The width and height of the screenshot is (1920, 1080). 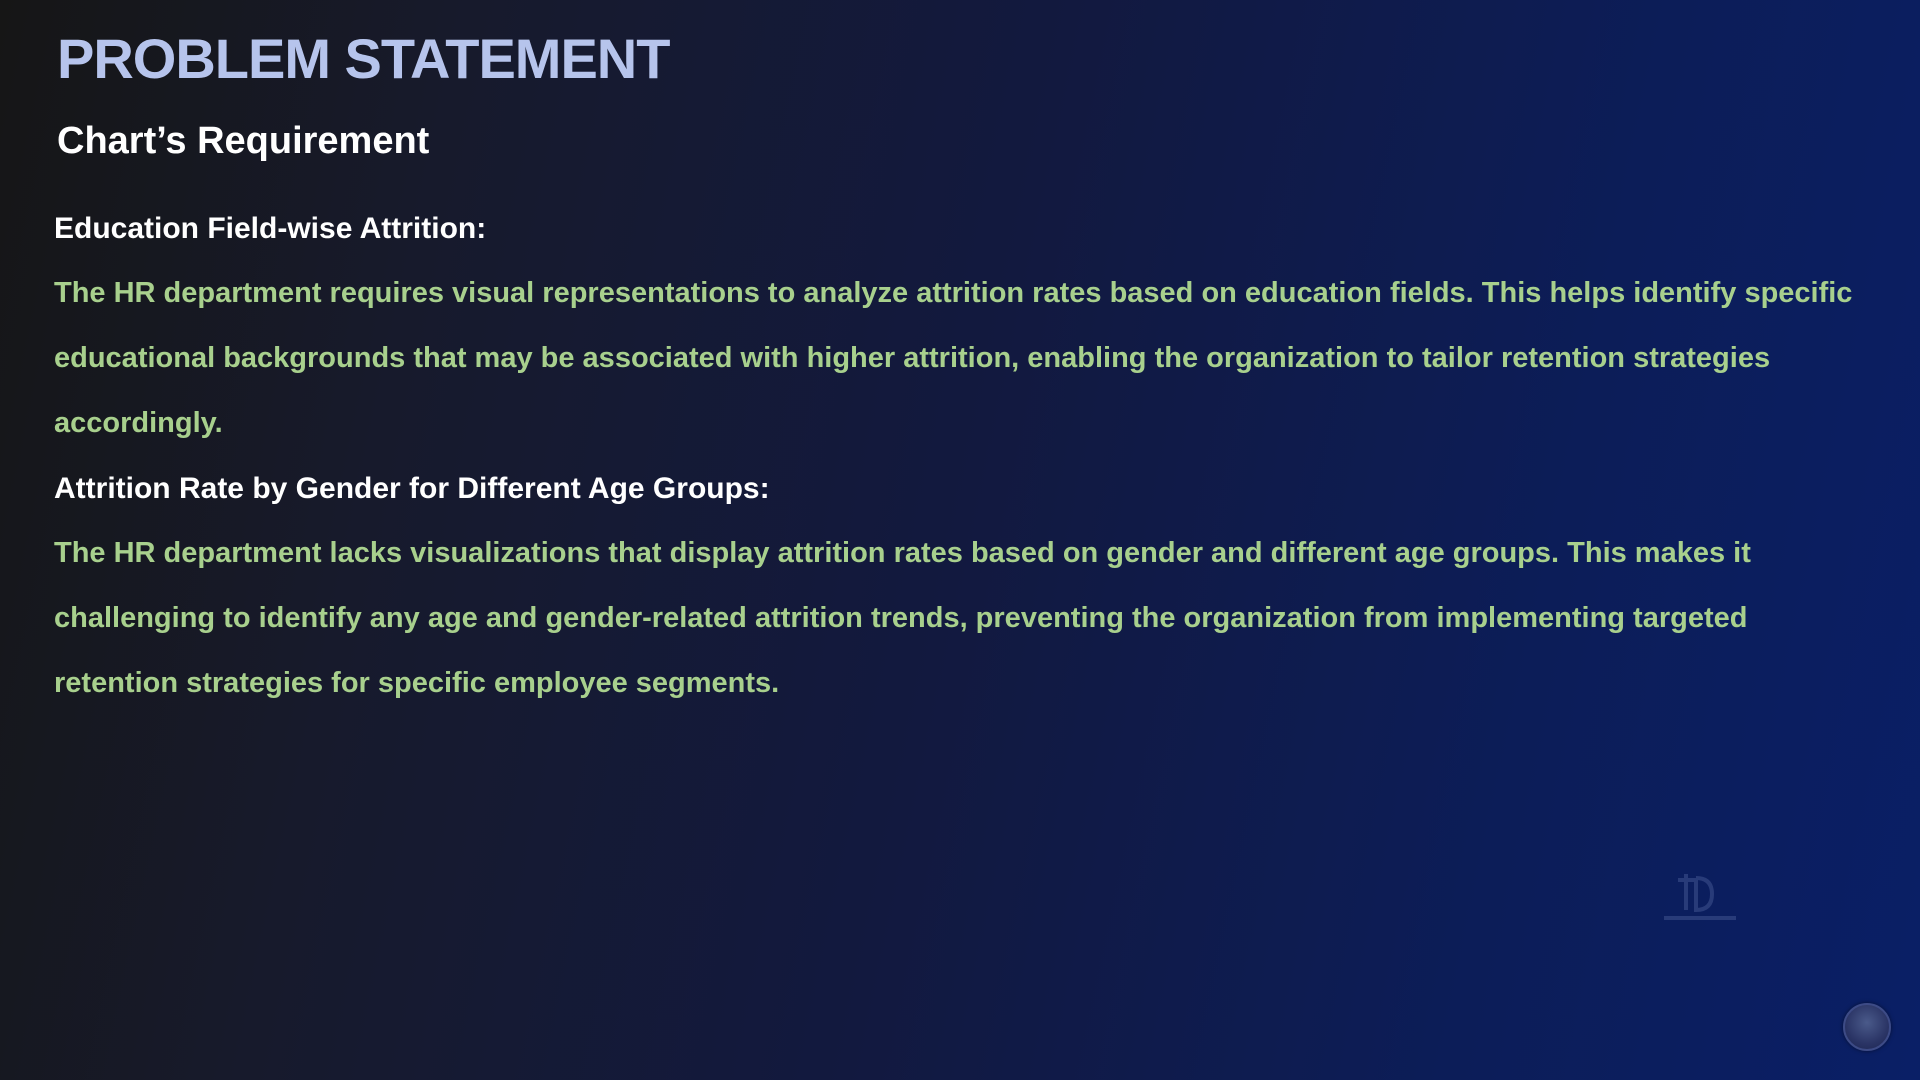 I want to click on section-heading: Education Field-wise Attrition:, so click(x=270, y=228).